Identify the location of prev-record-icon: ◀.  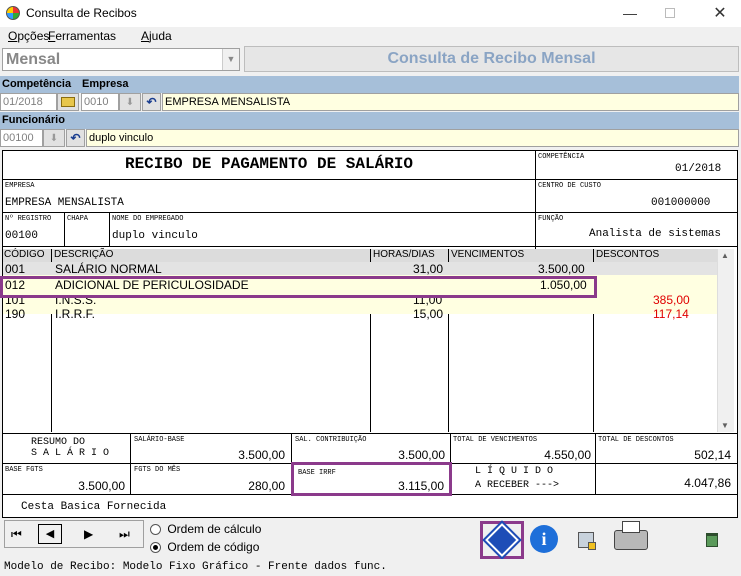
(50, 534).